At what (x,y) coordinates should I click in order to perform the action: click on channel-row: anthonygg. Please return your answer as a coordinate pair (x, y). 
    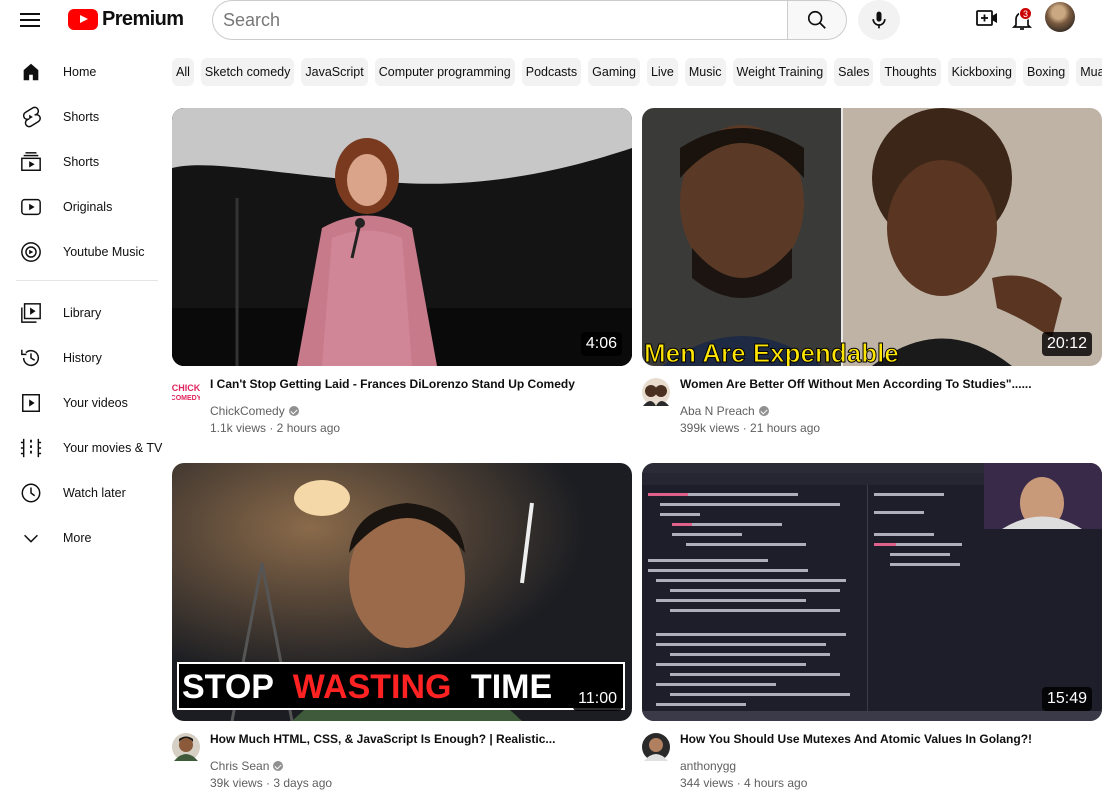
    Looking at the image, I should click on (708, 766).